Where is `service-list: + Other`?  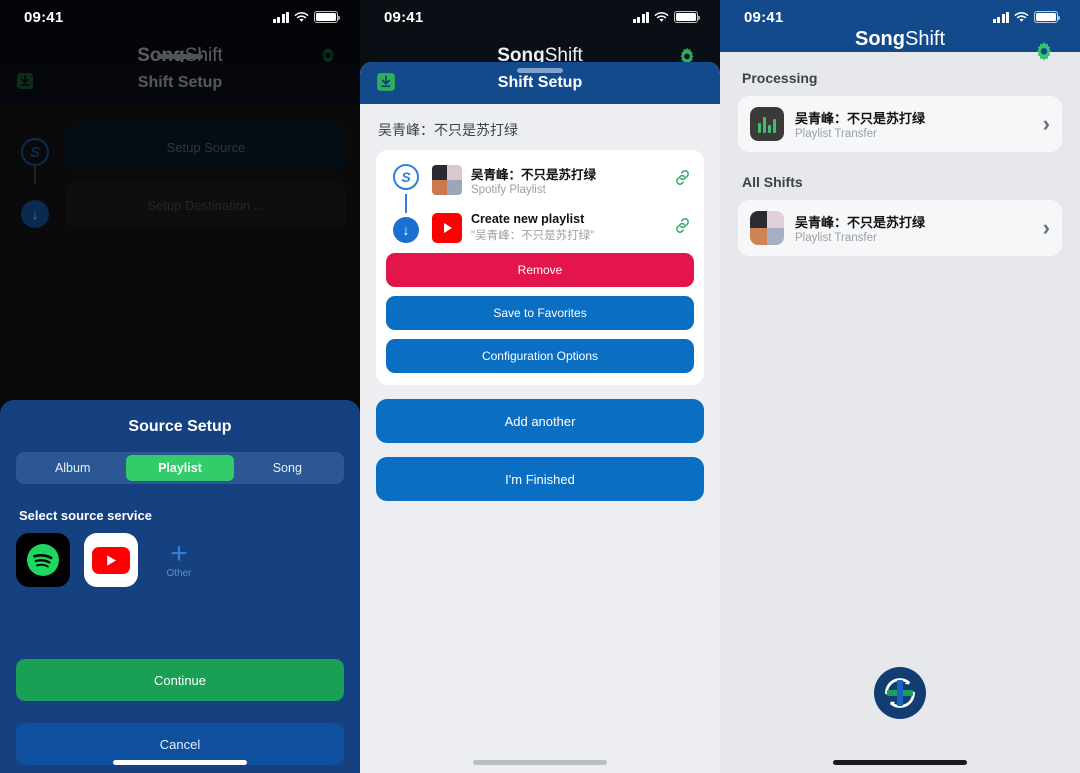 service-list: + Other is located at coordinates (180, 560).